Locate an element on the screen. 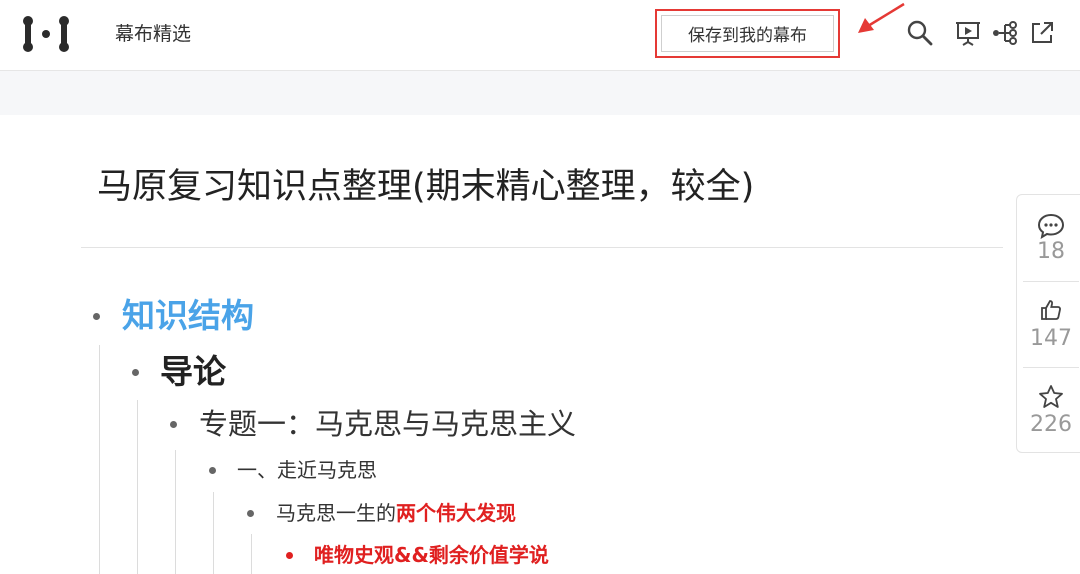 This screenshot has height=574, width=1080. top-bar: 幕布精选 保存到我的幕布 is located at coordinates (540, 35).